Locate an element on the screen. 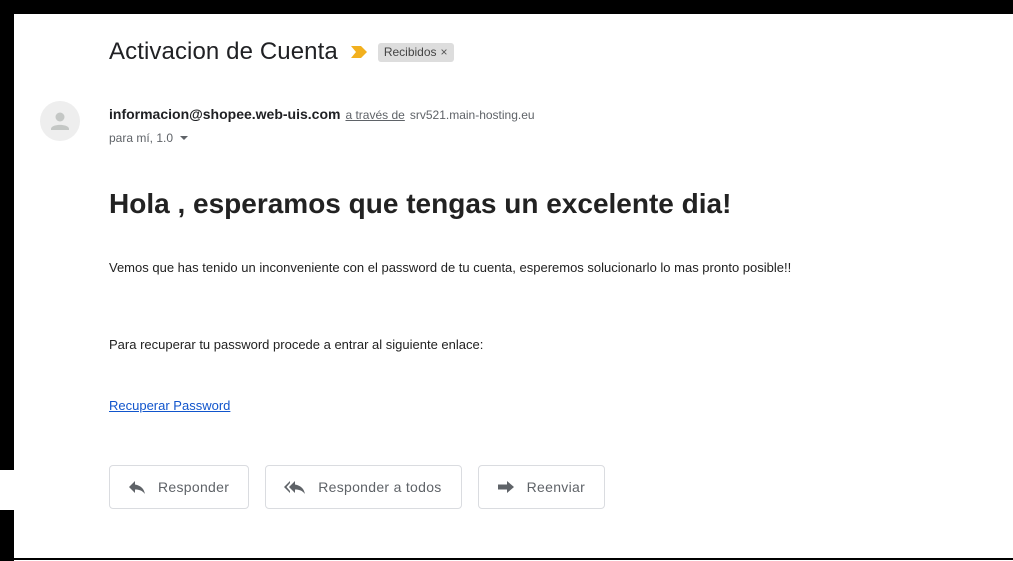 This screenshot has width=1013, height=561. recipient-text: para mí, 1.0 is located at coordinates (141, 138).